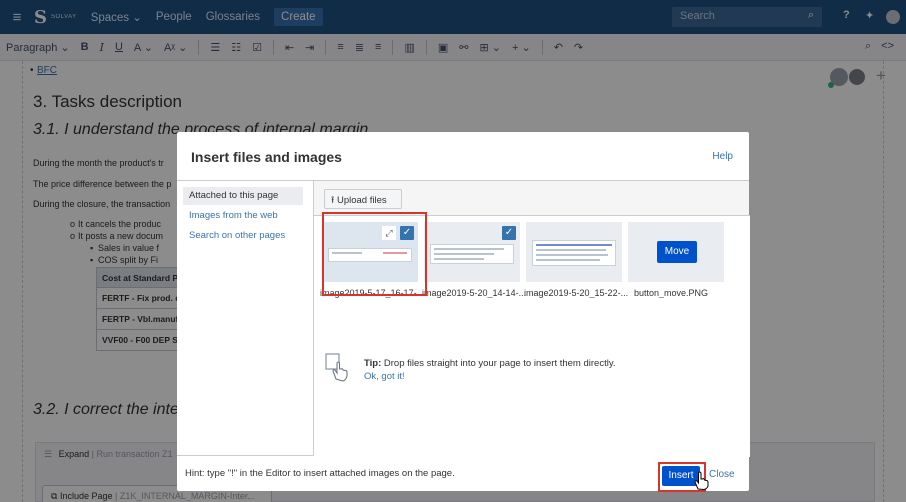 This screenshot has width=906, height=502. Describe the element at coordinates (243, 216) in the screenshot. I see `sidebar-item-web-images: Images from the web` at that location.